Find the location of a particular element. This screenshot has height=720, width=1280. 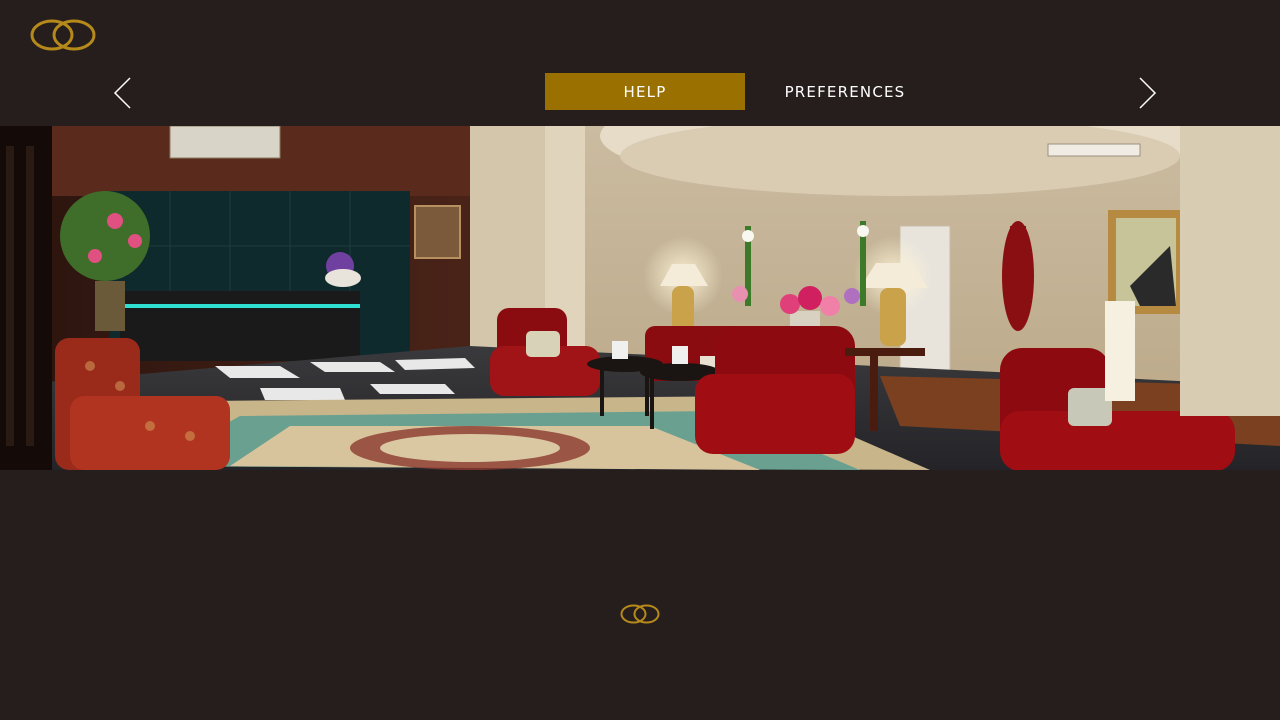

brand-logo-icon is located at coordinates (63, 35).